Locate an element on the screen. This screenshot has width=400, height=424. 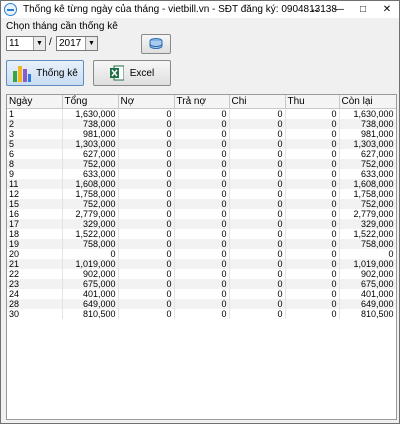
table-row: 19 758,000 0 0 0 0 758,000 is located at coordinates (201, 244).